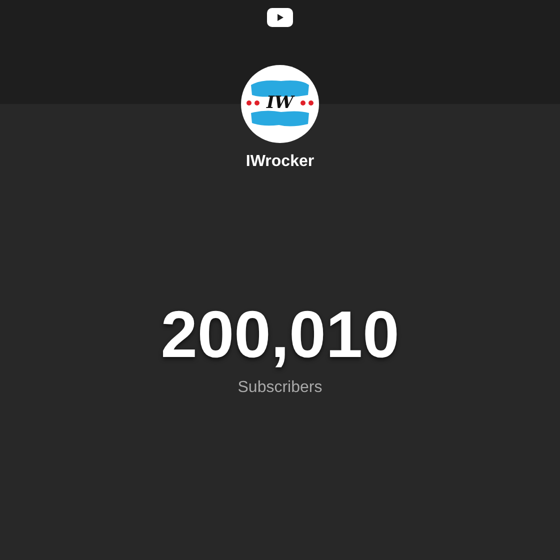 Image resolution: width=560 pixels, height=560 pixels. I want to click on channel-name: IWrocker, so click(280, 162).